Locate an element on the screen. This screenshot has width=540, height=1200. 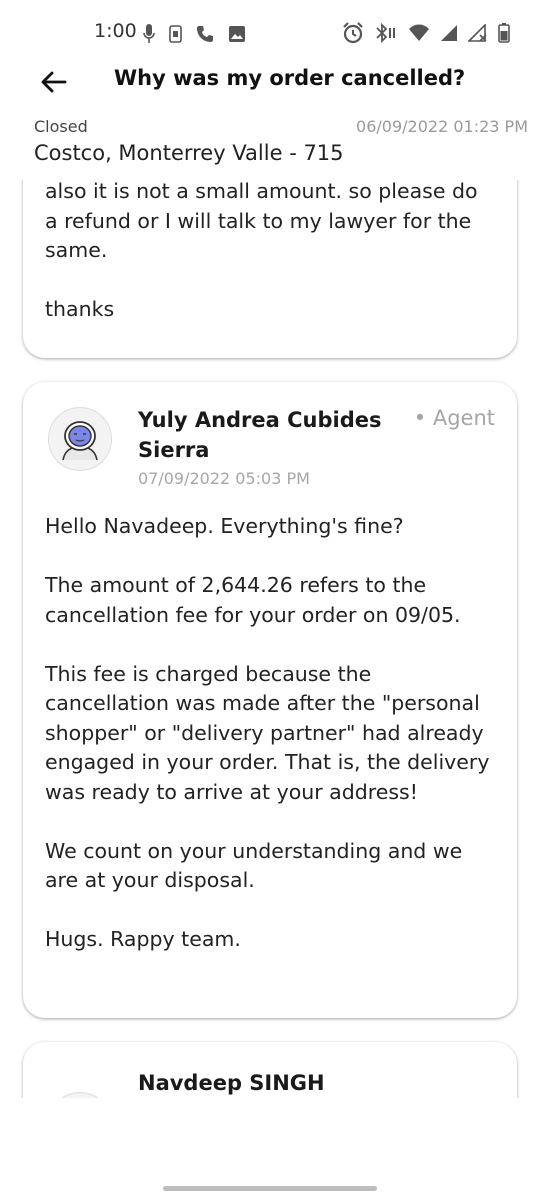
signal-icon is located at coordinates (449, 33).